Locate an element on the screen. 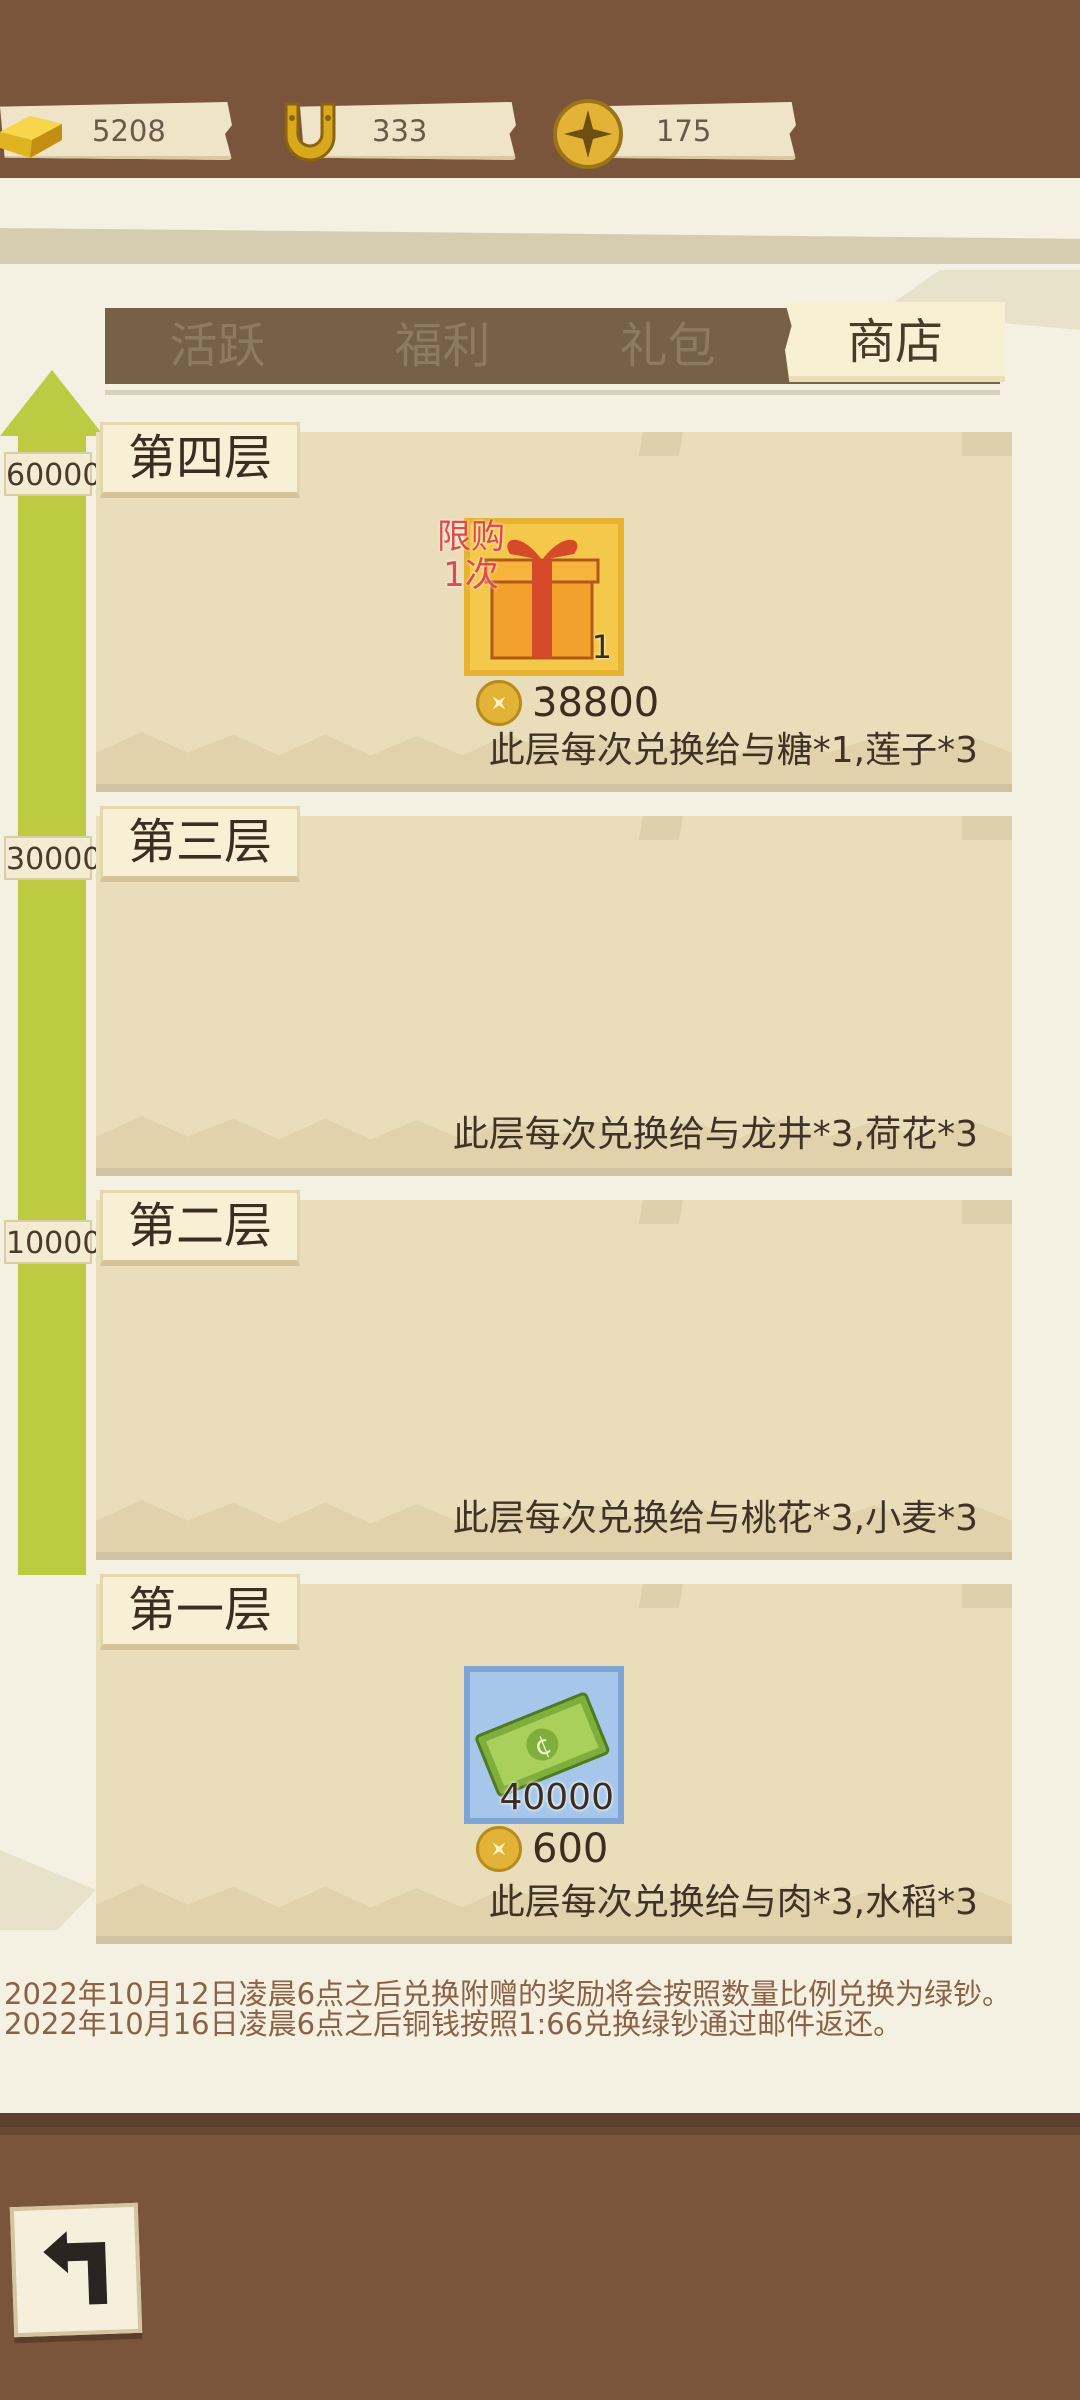  tab-bar: 活跃 福利 礼包 商店 is located at coordinates (555, 343).